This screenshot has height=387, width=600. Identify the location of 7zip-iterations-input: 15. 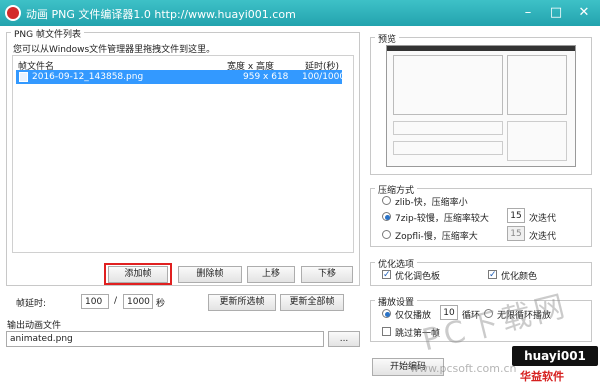
(516, 215).